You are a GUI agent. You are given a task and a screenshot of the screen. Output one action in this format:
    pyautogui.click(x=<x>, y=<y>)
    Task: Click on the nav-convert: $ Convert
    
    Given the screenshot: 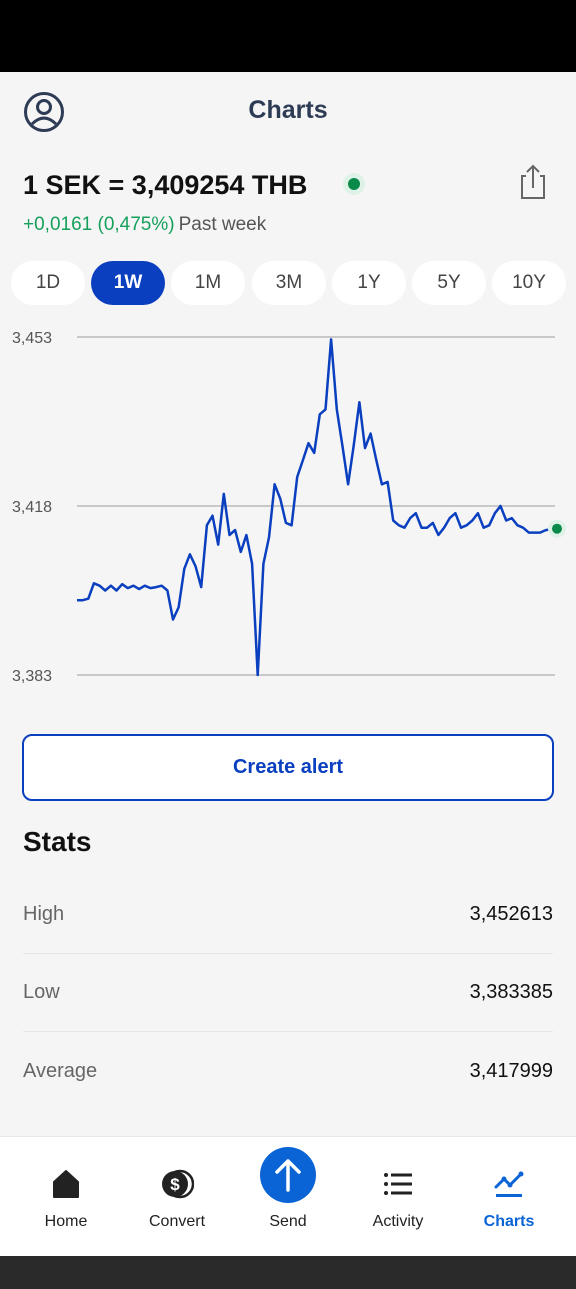 What is the action you would take?
    pyautogui.click(x=177, y=1197)
    